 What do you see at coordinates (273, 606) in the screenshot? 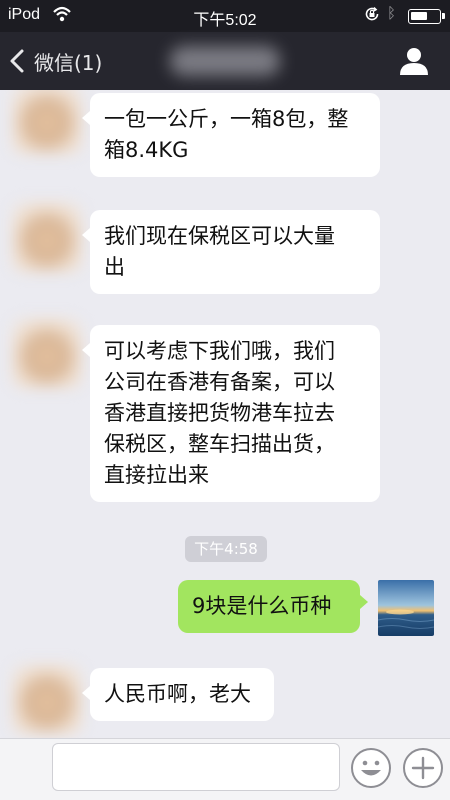
I see `message-bubble: 9块是什么币种` at bounding box center [273, 606].